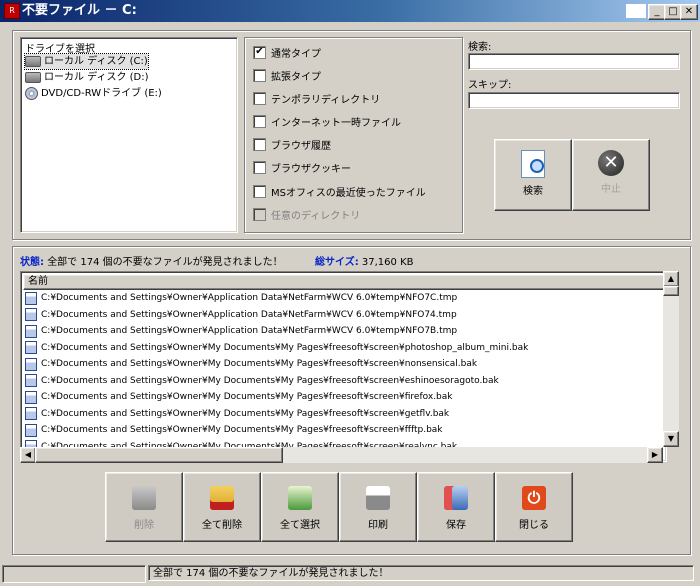 The width and height of the screenshot is (700, 586). I want to click on select-all-button: 全て選択, so click(300, 507).